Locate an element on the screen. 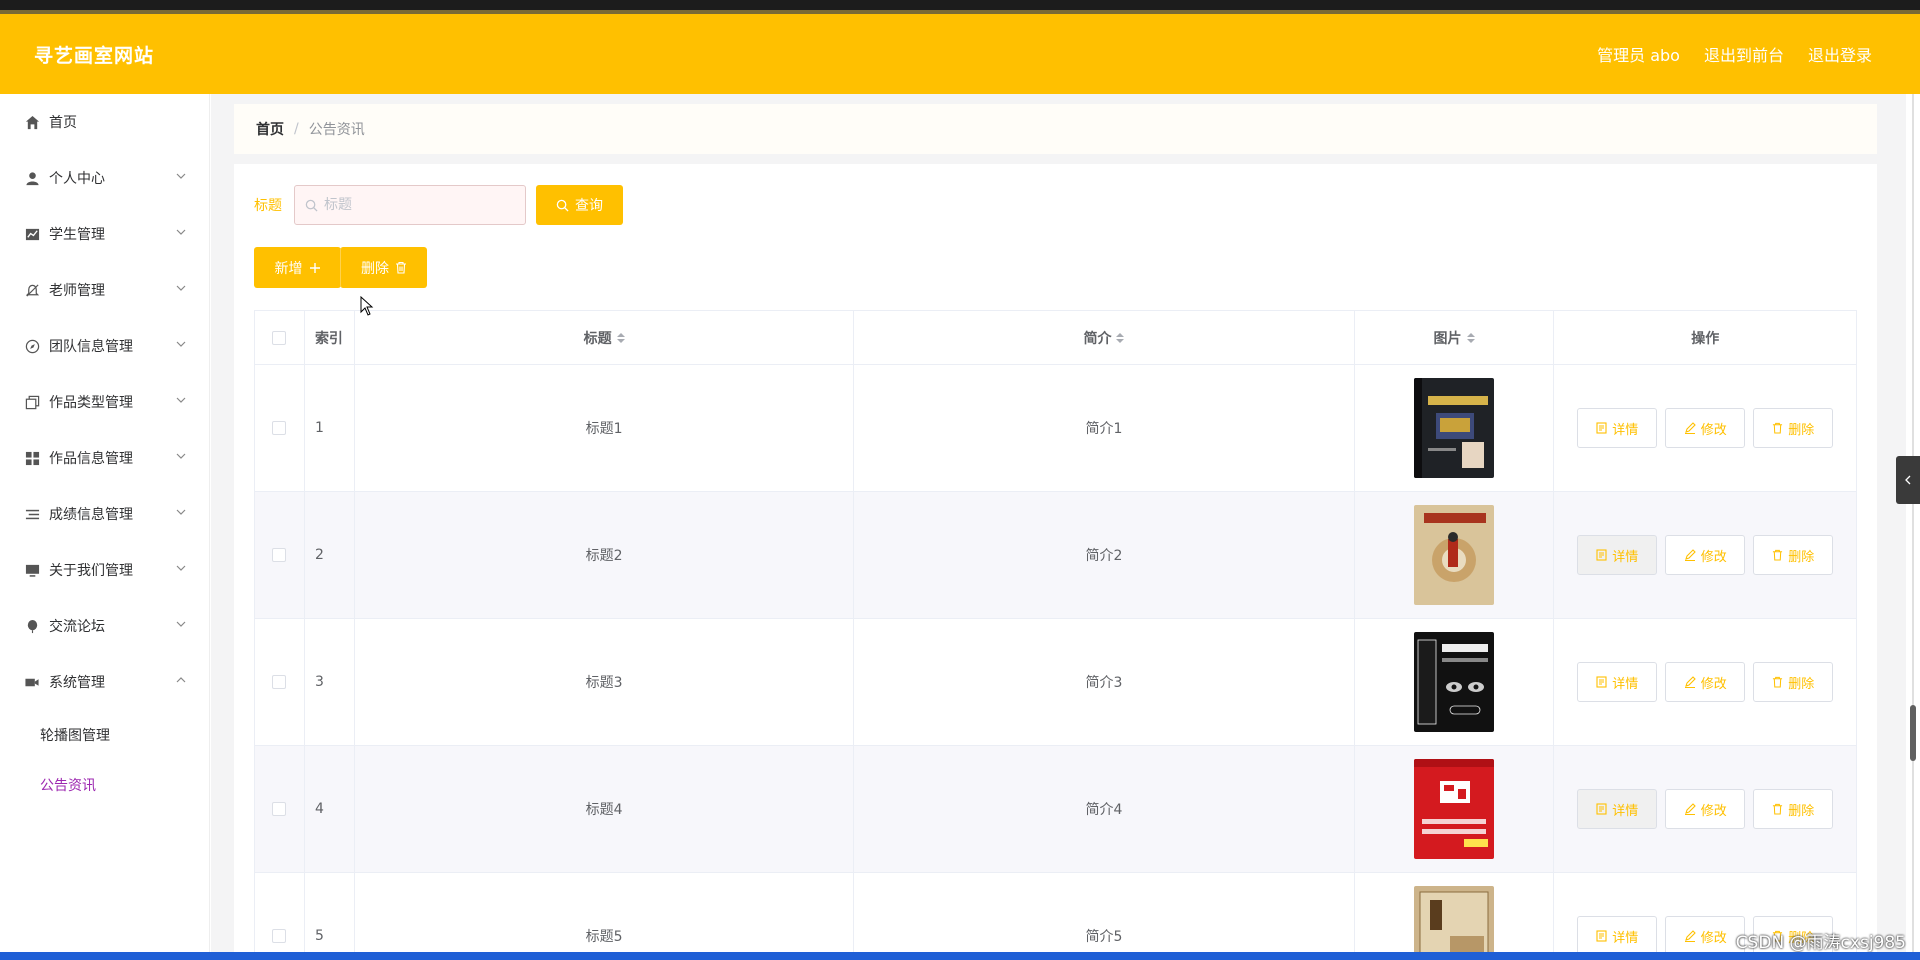 This screenshot has height=960, width=1920. row-image-cell is located at coordinates (1455, 916).